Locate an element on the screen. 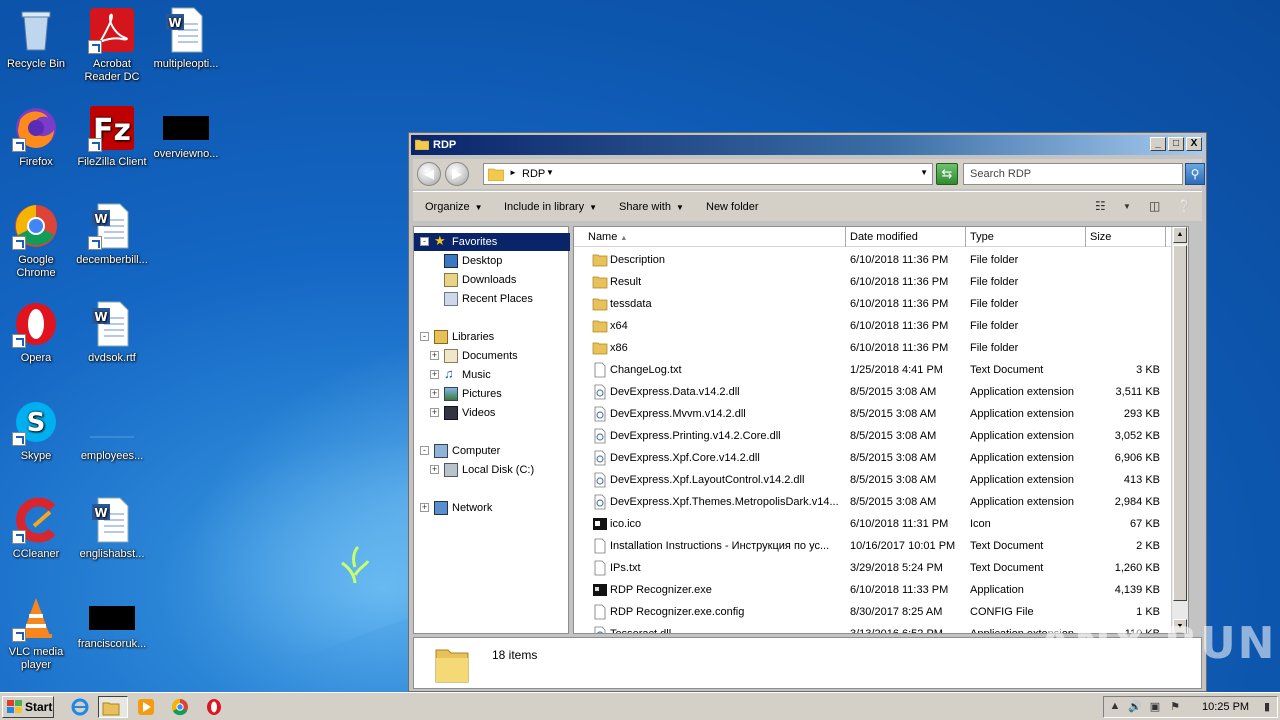  view-dropdown-icon: ▼ is located at coordinates (1127, 206).